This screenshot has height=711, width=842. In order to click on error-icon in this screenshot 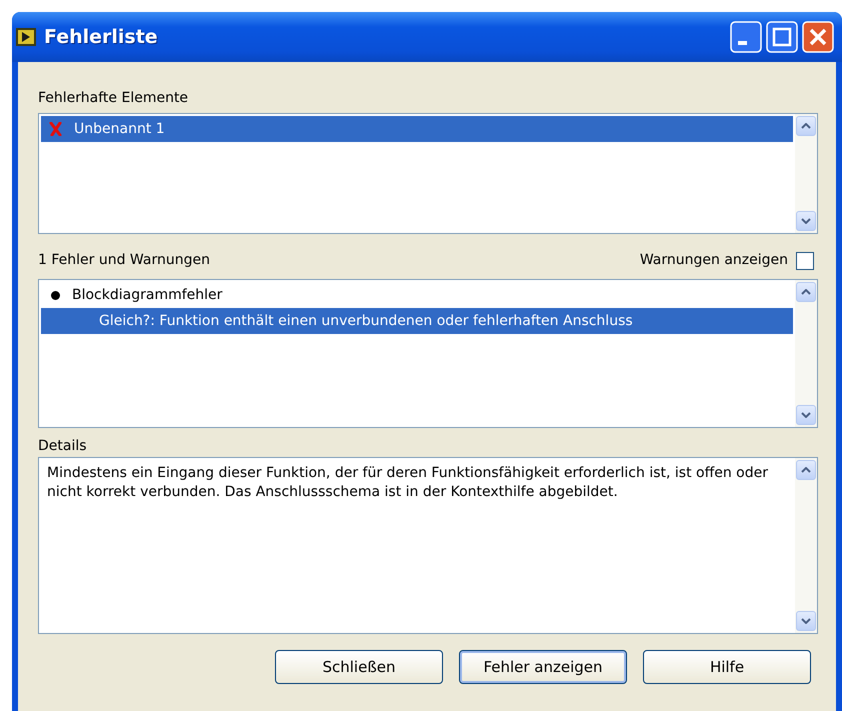, I will do `click(55, 129)`.